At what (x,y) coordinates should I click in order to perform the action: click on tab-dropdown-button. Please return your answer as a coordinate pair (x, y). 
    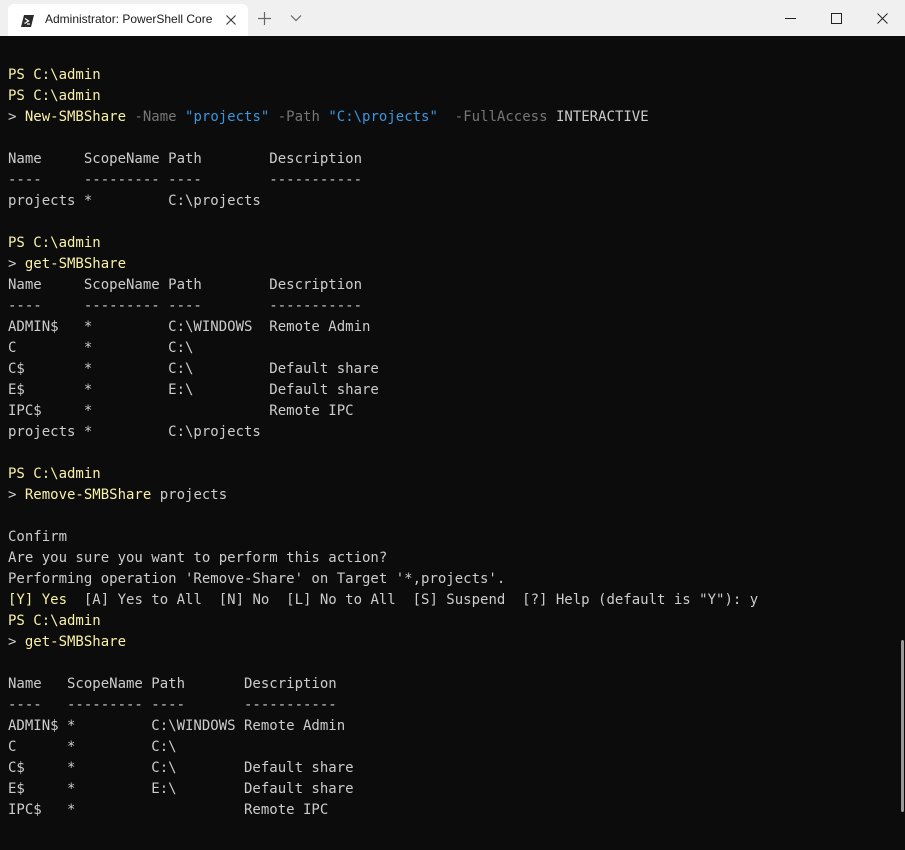
    Looking at the image, I should click on (296, 18).